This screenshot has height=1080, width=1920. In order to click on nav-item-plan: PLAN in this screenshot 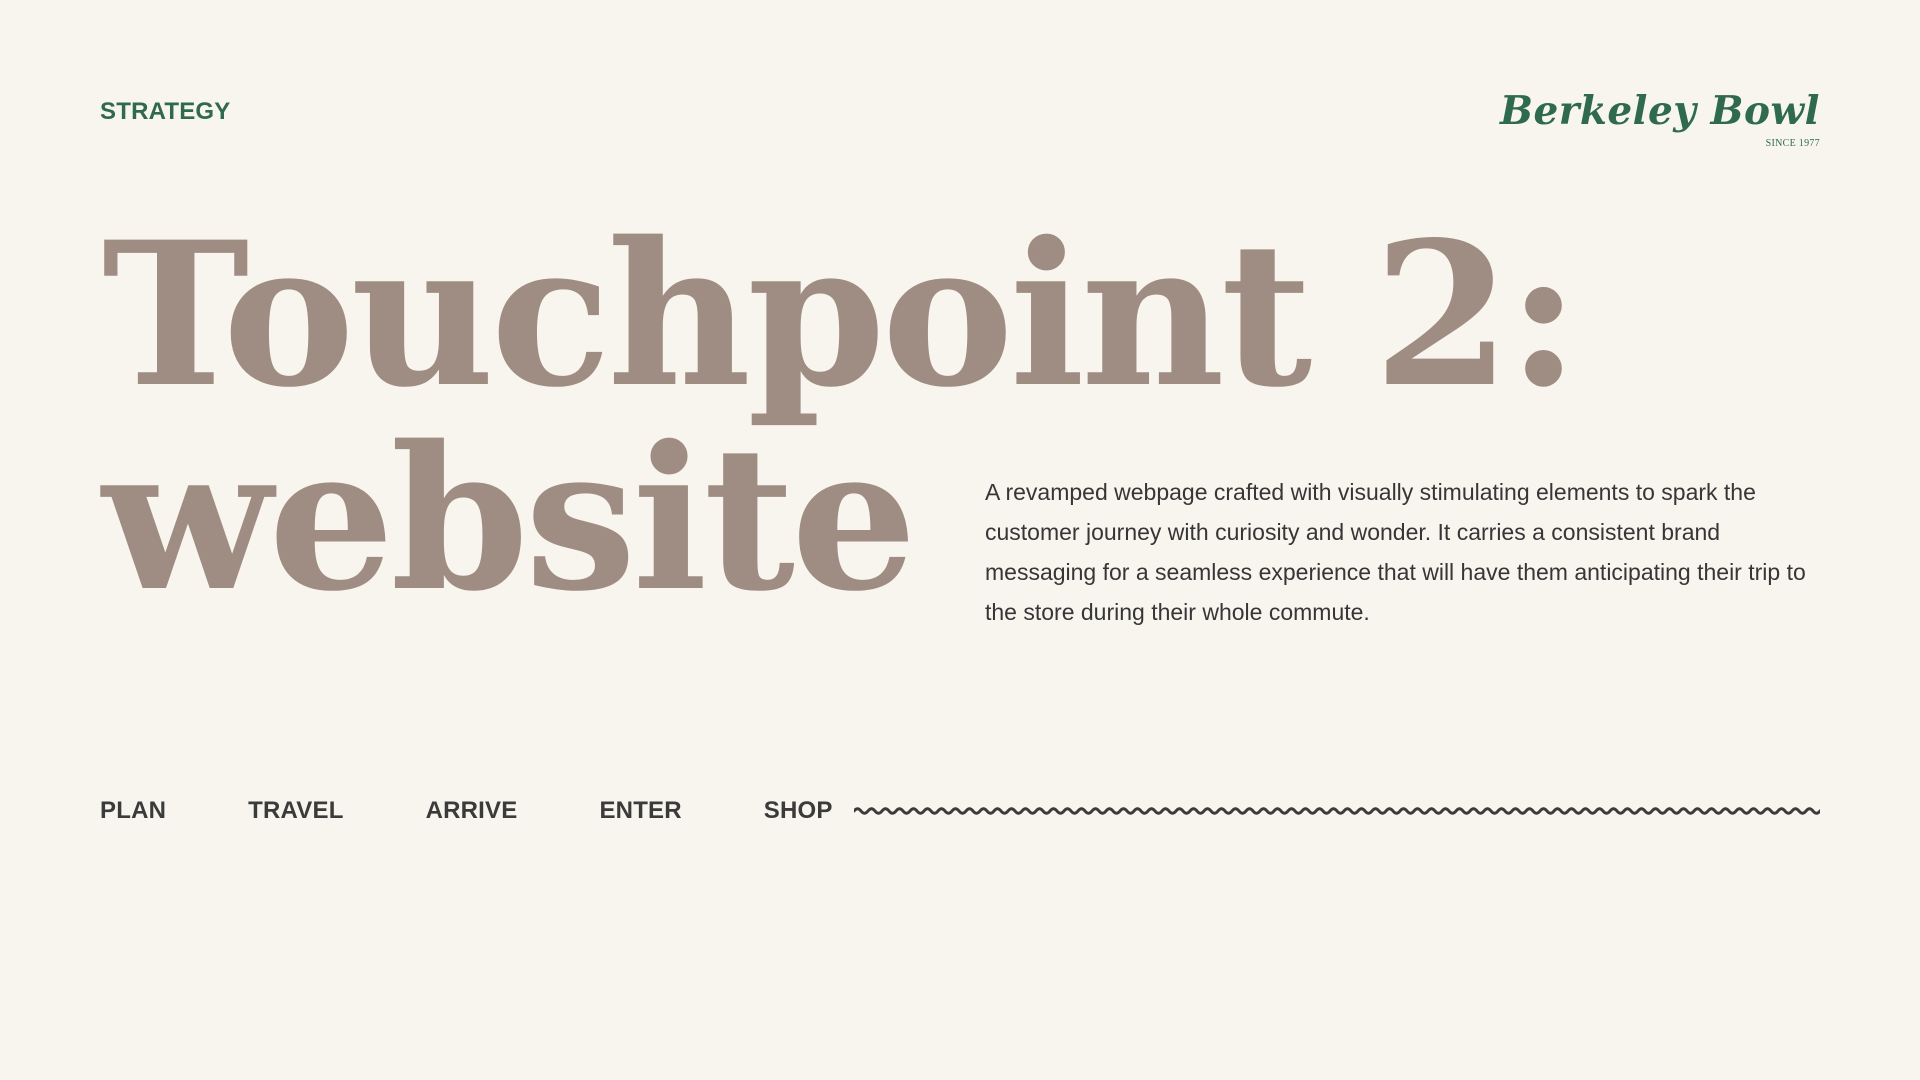, I will do `click(133, 811)`.